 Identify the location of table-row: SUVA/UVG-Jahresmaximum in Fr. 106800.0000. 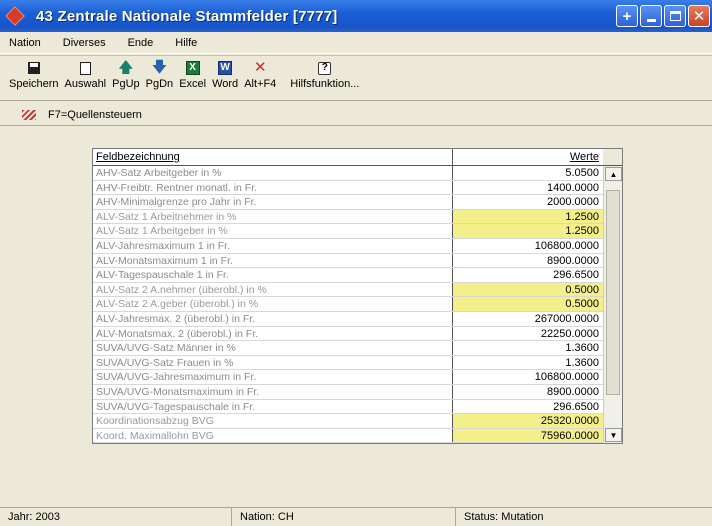
(348, 377).